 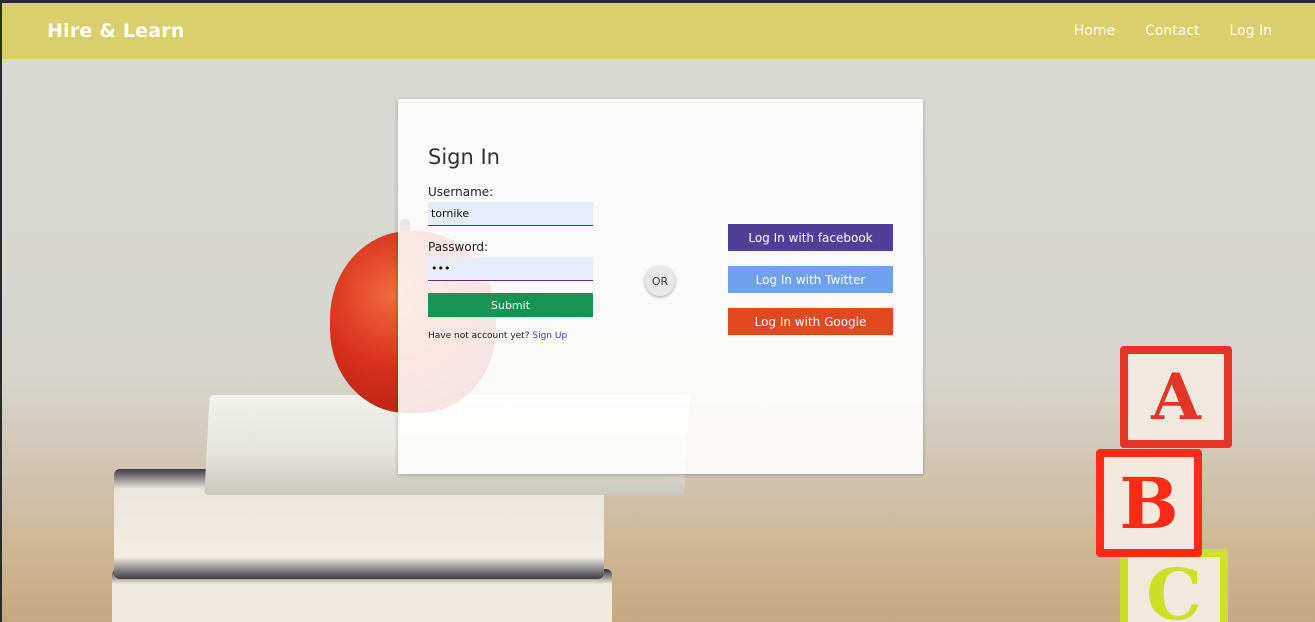 What do you see at coordinates (1176, 397) in the screenshot?
I see `alphabet-block-a: A` at bounding box center [1176, 397].